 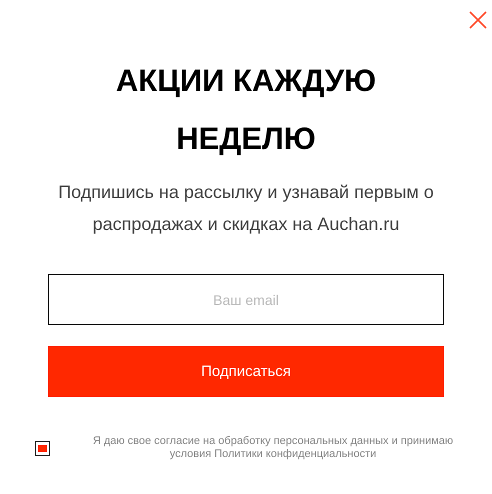 I want to click on popup-title: АКЦИИ КАЖДУЮ НЕДЕЛЮ, so click(x=246, y=110).